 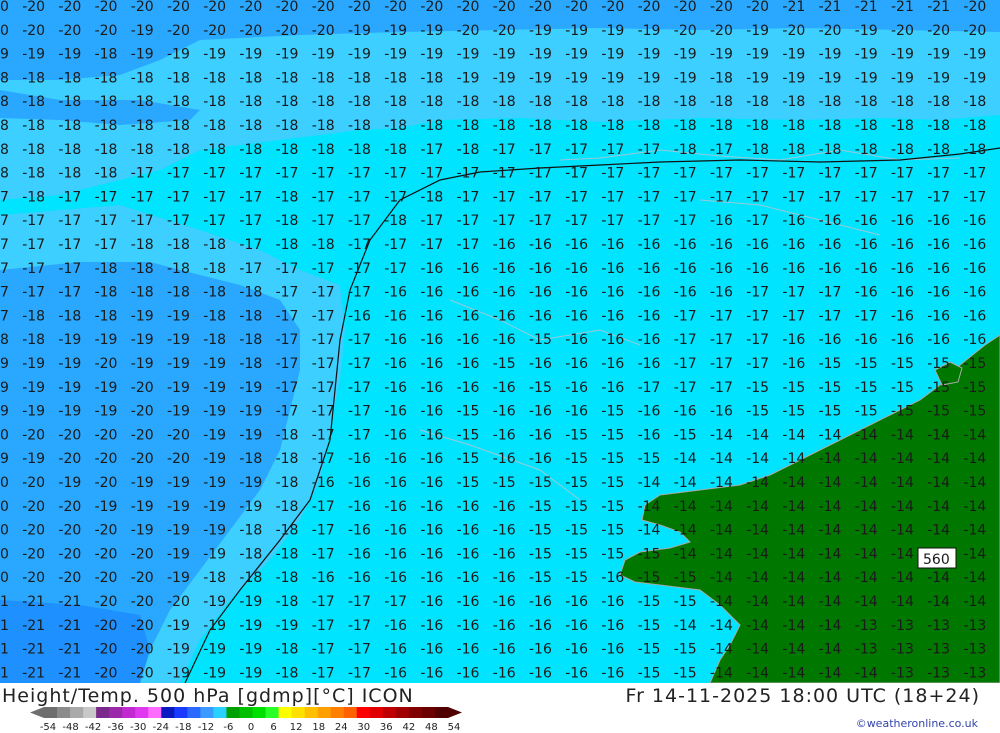 I want to click on temp-value: -13, so click(x=866, y=626).